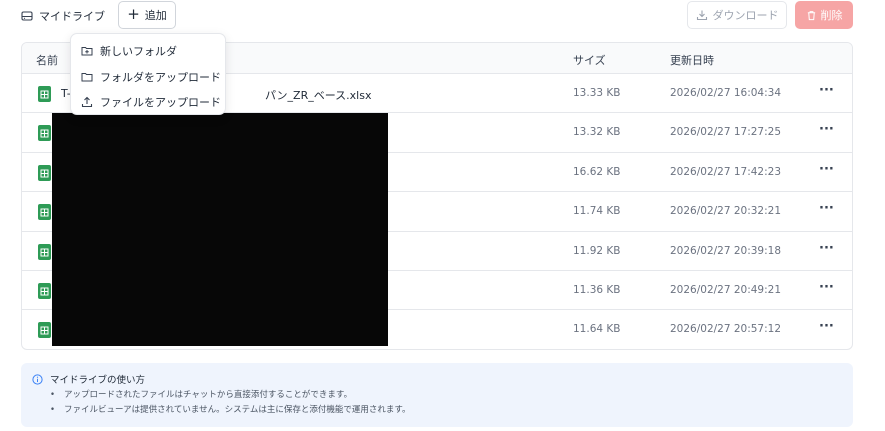 The width and height of the screenshot is (885, 431). What do you see at coordinates (160, 102) in the screenshot?
I see `menu-item-label: ファイルをアップロード` at bounding box center [160, 102].